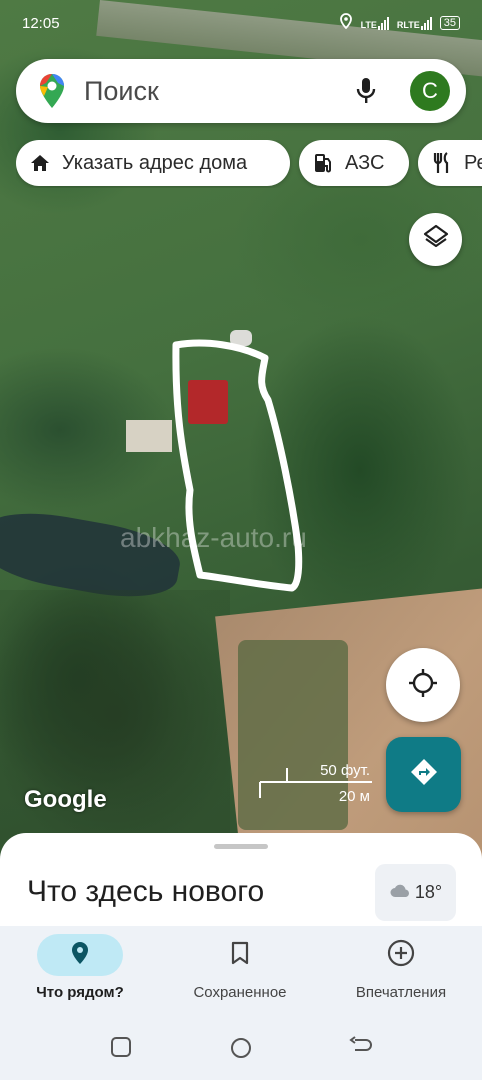 Image resolution: width=482 pixels, height=1080 pixels. I want to click on battery-icon: 35, so click(449, 23).